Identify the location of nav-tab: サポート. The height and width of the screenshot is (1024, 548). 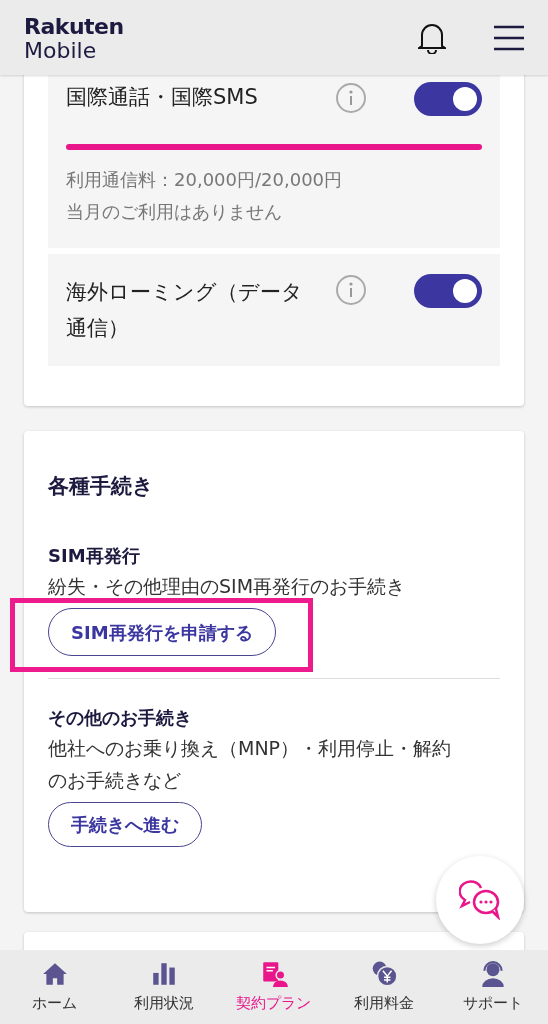
(493, 987).